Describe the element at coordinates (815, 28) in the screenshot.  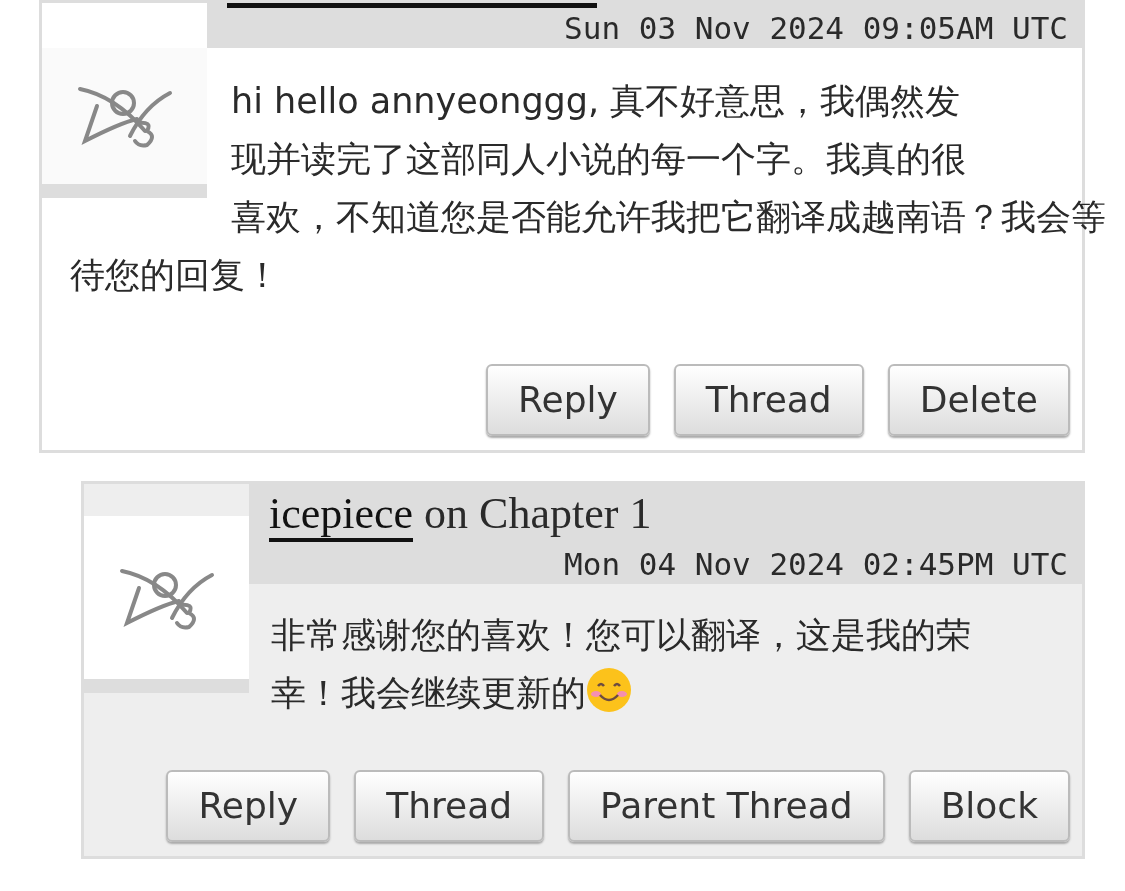
I see `timestamp: Sun 03 Nov 2024 09:05AM UTC` at that location.